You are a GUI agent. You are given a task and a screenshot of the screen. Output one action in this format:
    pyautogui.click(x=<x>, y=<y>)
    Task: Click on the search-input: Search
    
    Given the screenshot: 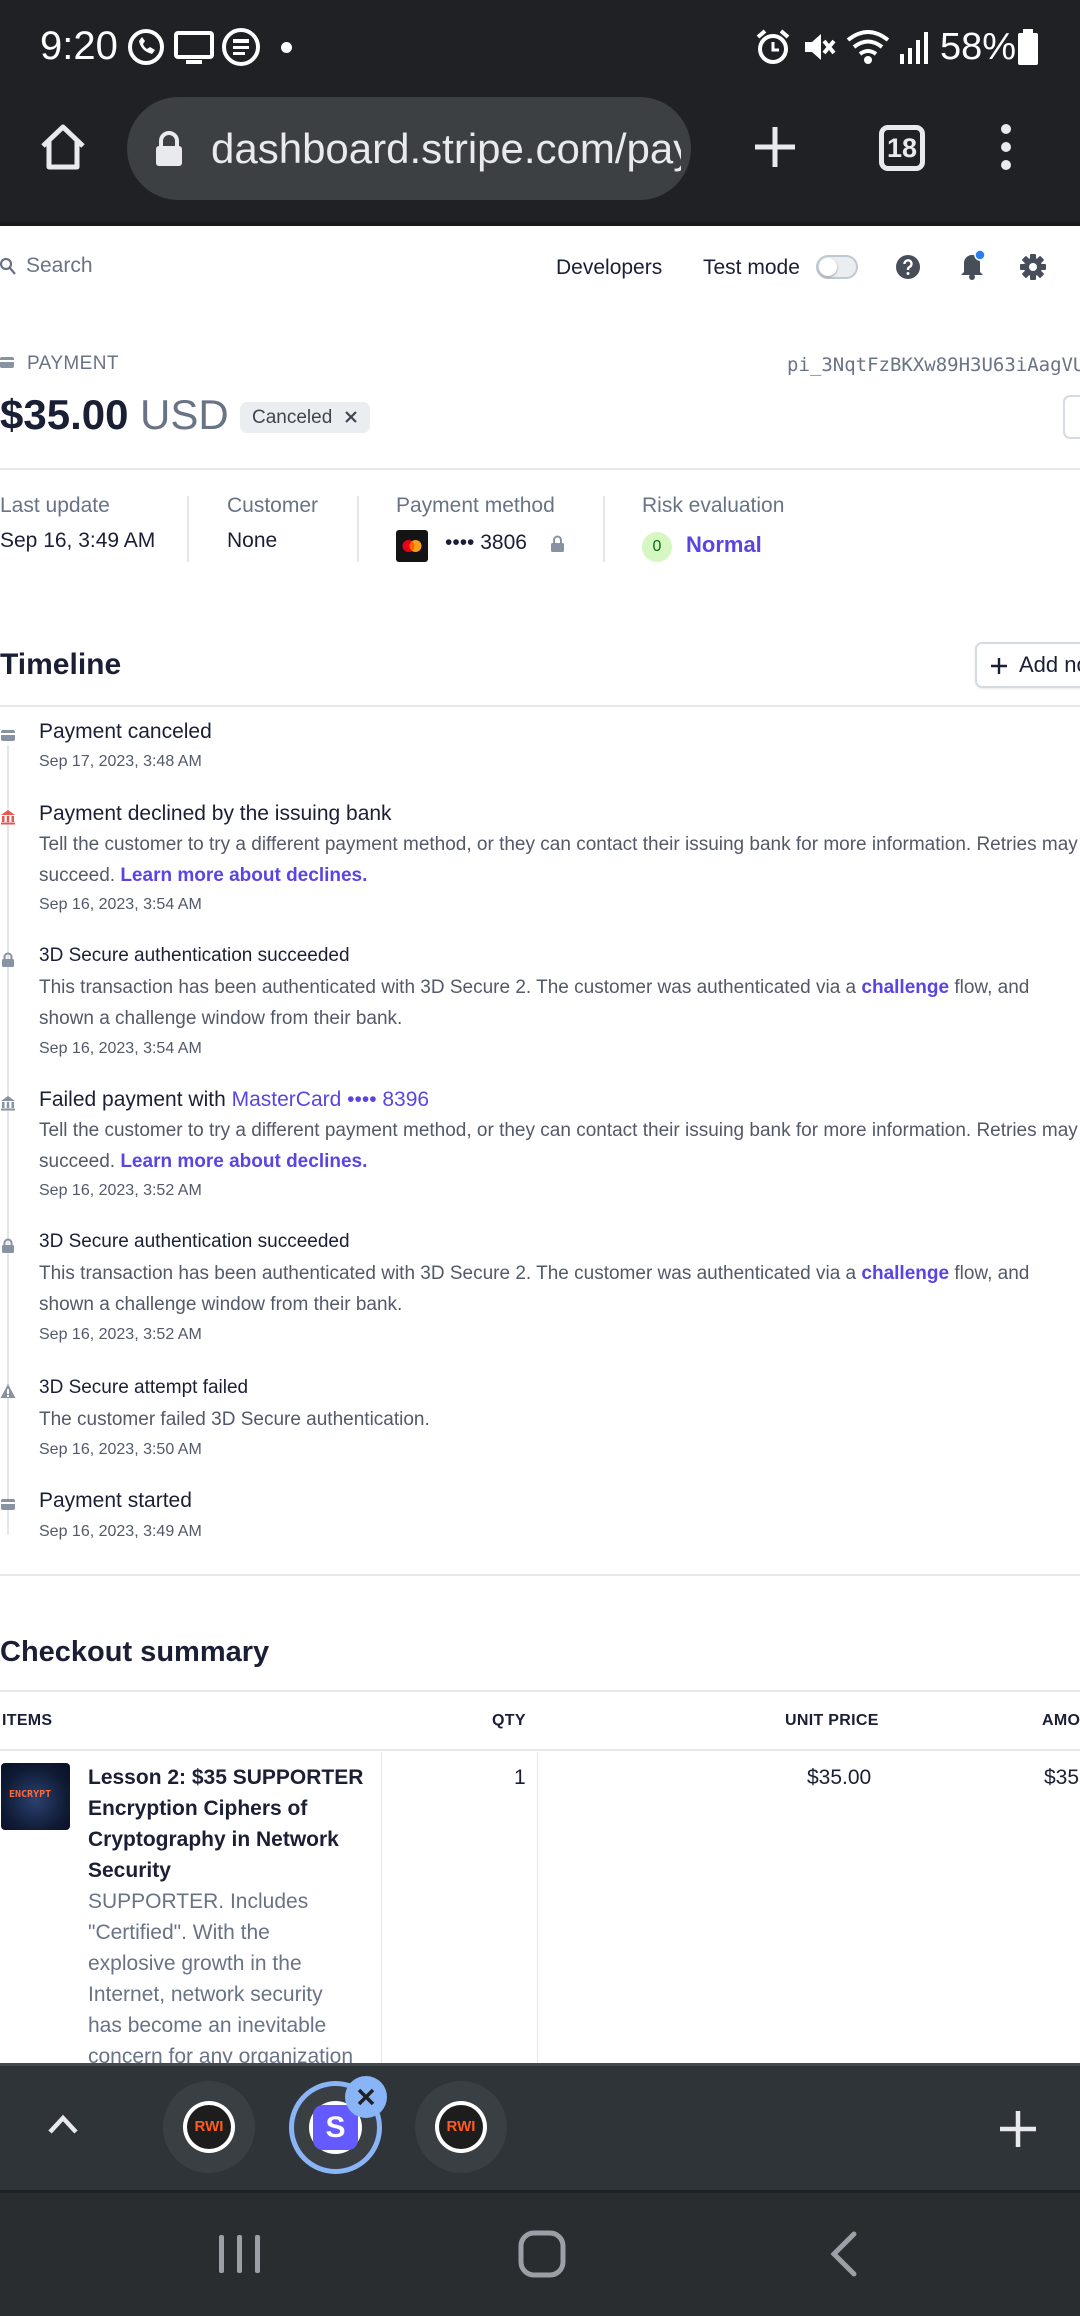 What is the action you would take?
    pyautogui.click(x=59, y=266)
    